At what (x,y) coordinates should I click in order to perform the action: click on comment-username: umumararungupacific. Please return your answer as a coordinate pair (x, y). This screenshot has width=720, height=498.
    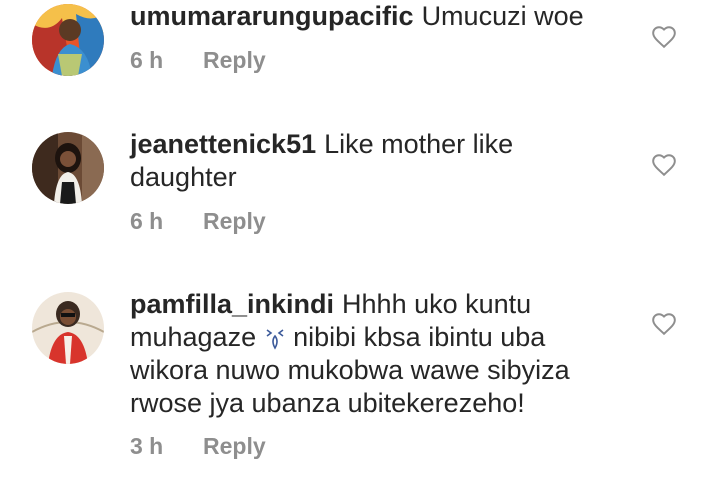
    Looking at the image, I should click on (272, 16).